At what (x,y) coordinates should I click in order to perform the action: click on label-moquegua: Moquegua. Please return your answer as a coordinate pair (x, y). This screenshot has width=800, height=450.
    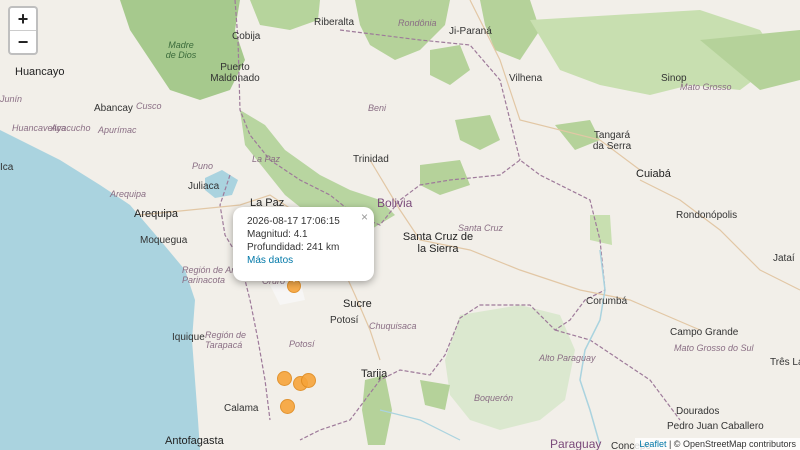
    Looking at the image, I should click on (164, 240).